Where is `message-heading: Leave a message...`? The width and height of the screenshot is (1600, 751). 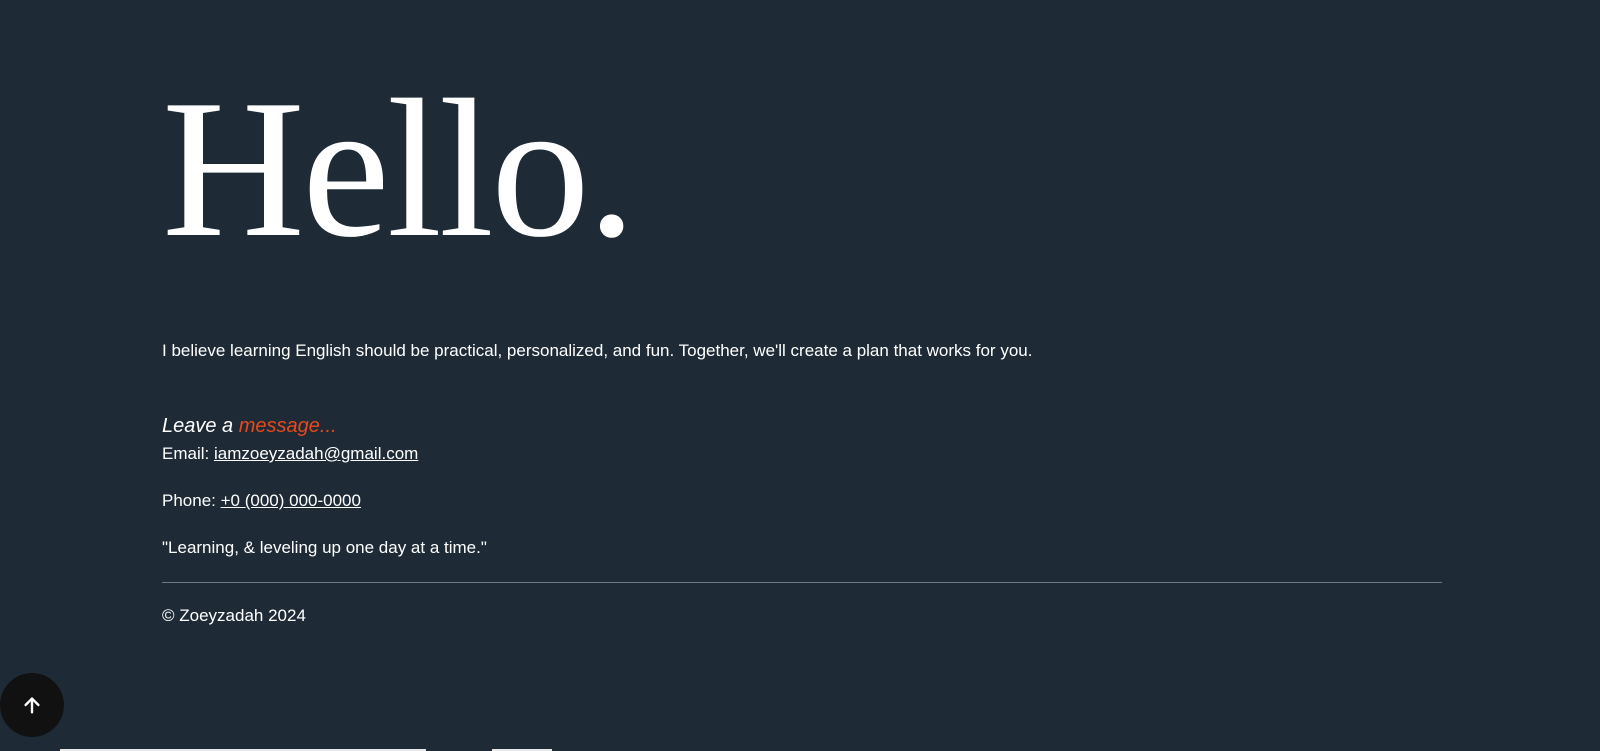
message-heading: Leave a message... is located at coordinates (249, 426).